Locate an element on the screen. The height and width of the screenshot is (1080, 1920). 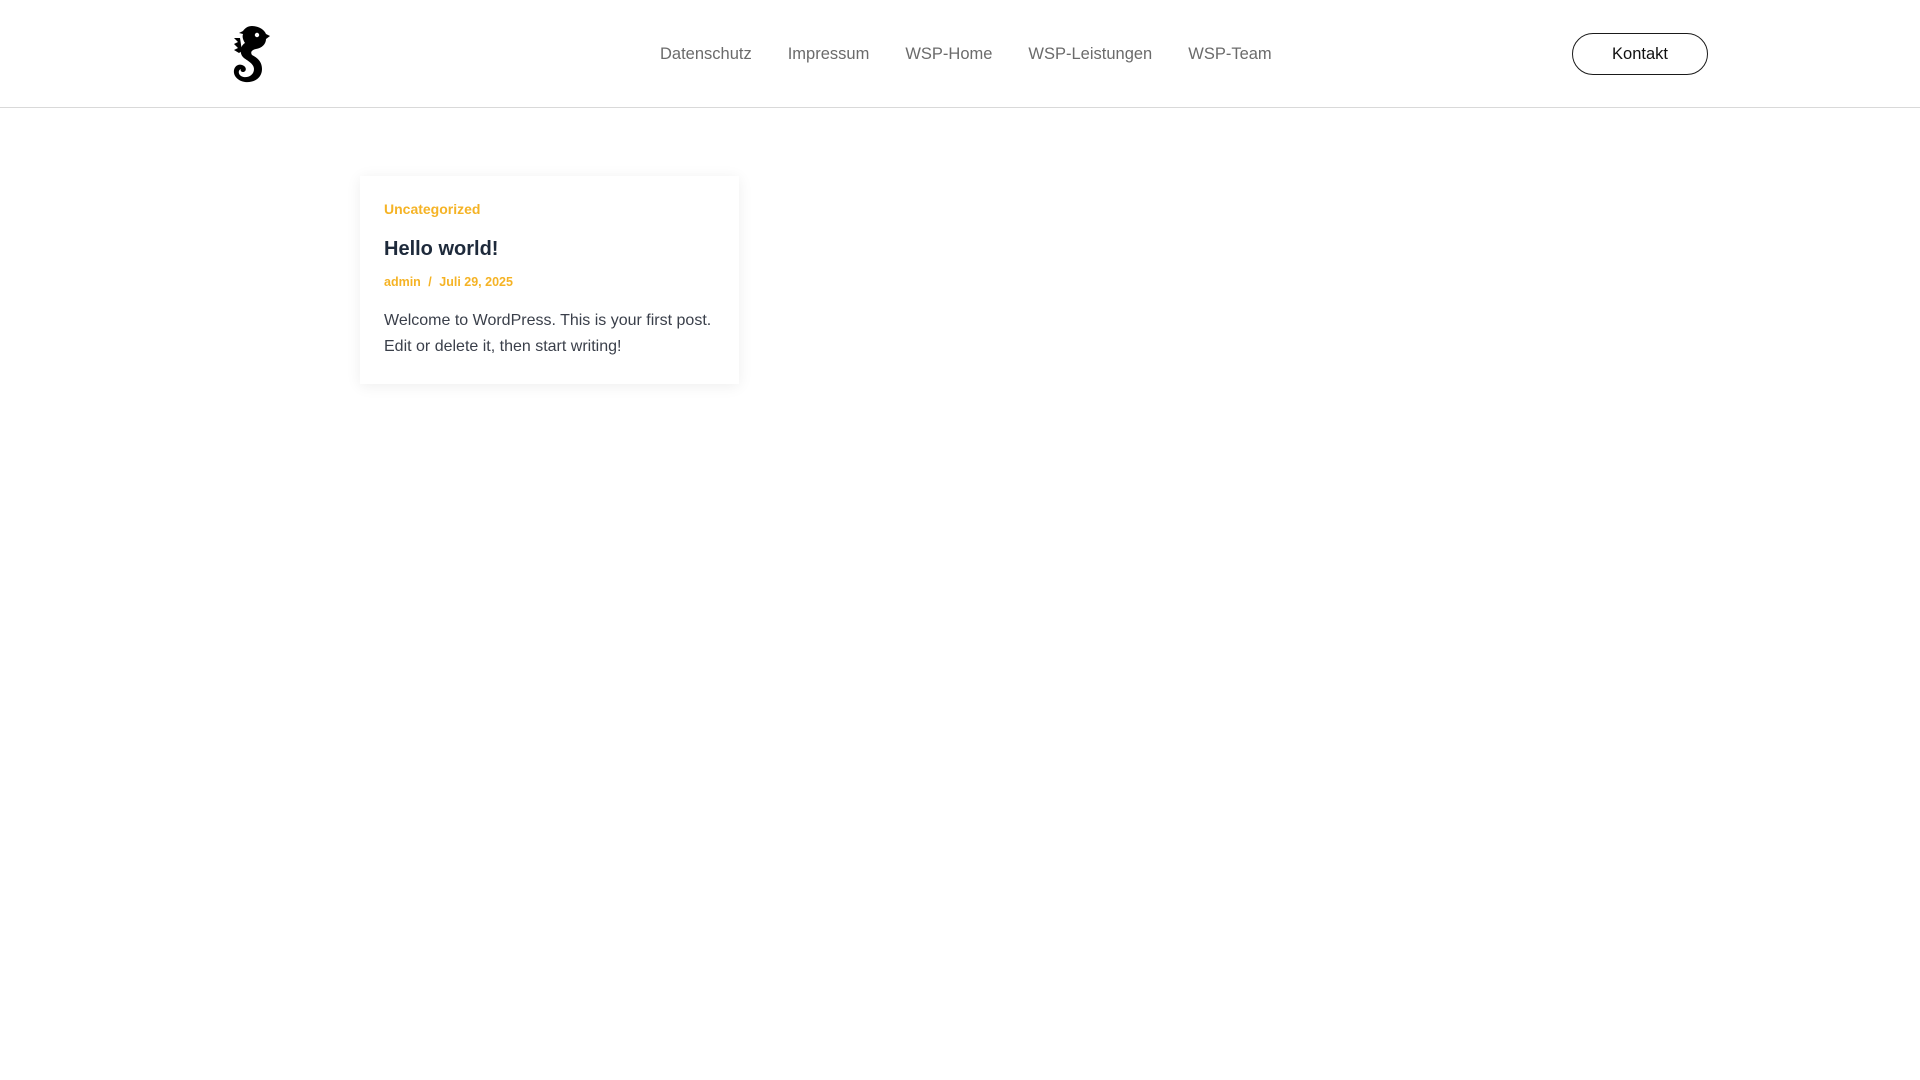
kontakt-button: Kontakt is located at coordinates (1640, 54).